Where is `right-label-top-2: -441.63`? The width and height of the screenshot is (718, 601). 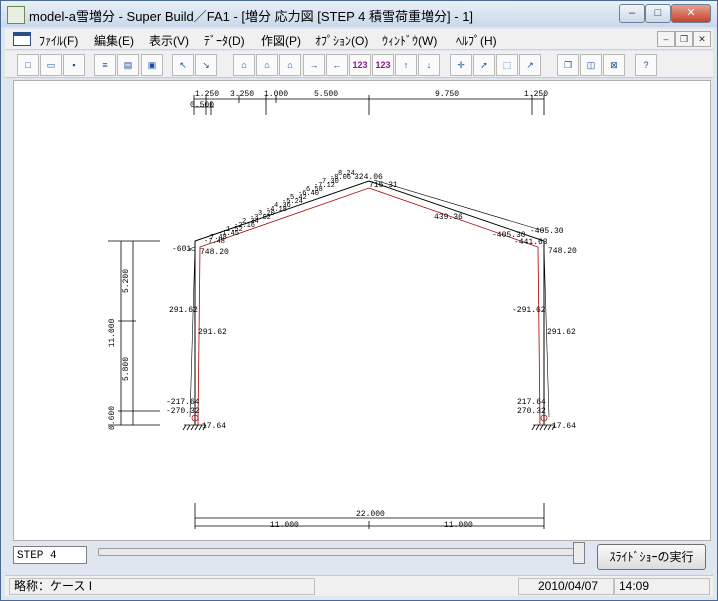
right-label-top-2: -441.63 is located at coordinates (531, 242).